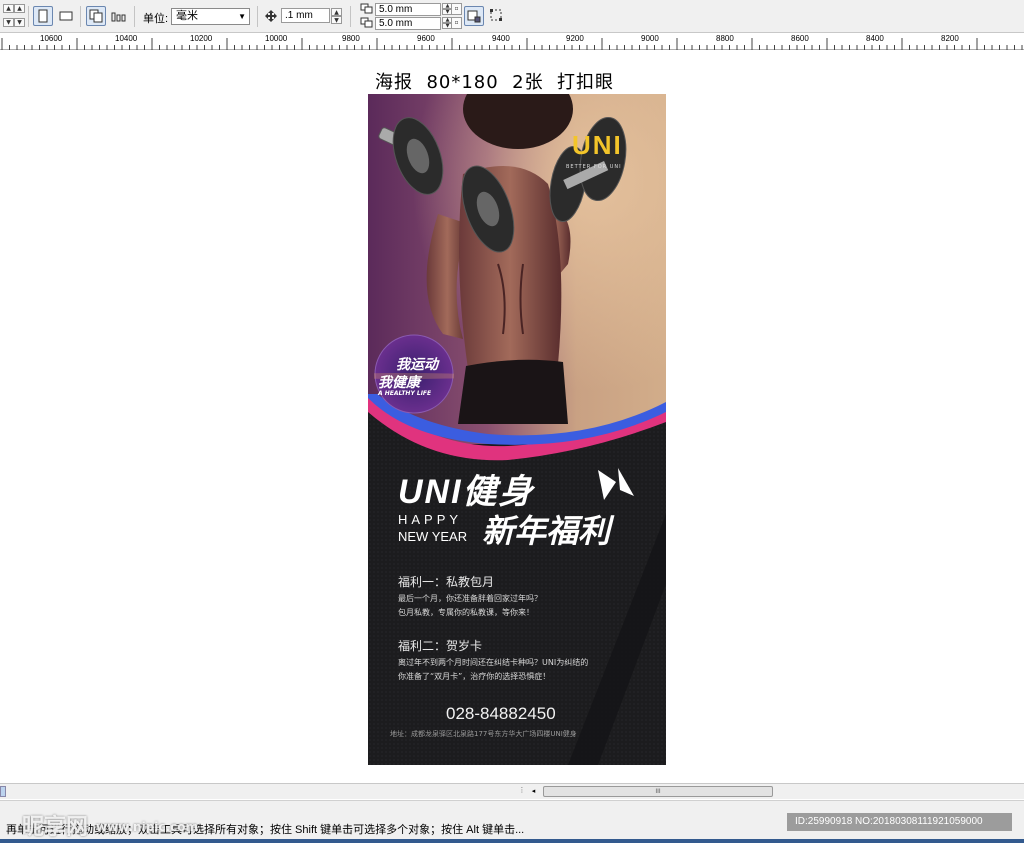 The height and width of the screenshot is (843, 1024). I want to click on ruler-tick-label: 9600, so click(426, 38).